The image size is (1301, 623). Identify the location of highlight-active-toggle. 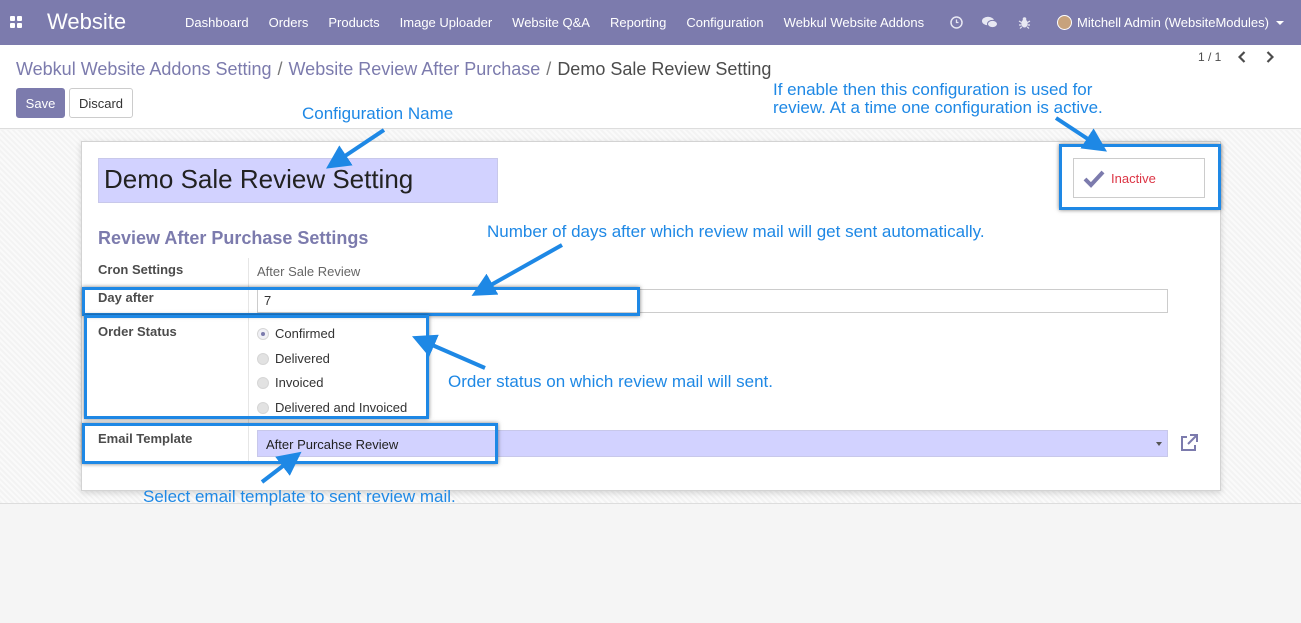
(1140, 177).